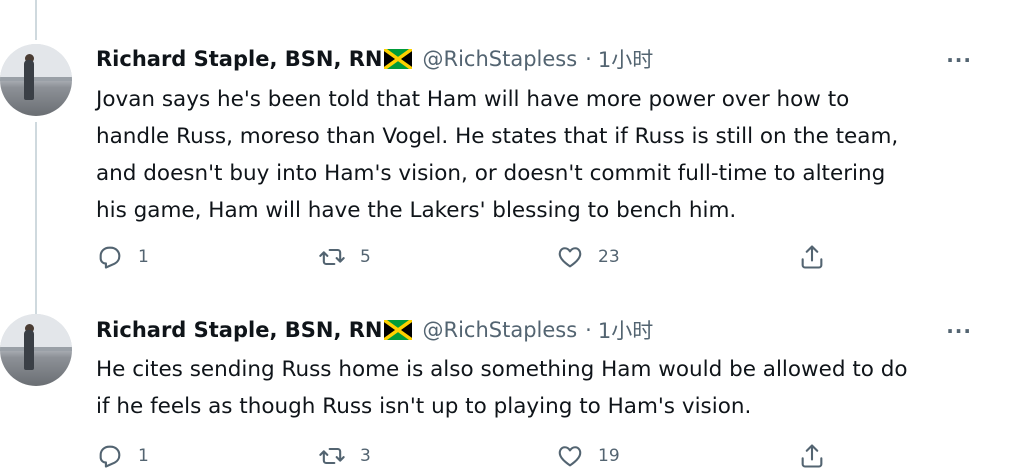  What do you see at coordinates (609, 257) in the screenshot?
I see `like-count: 23` at bounding box center [609, 257].